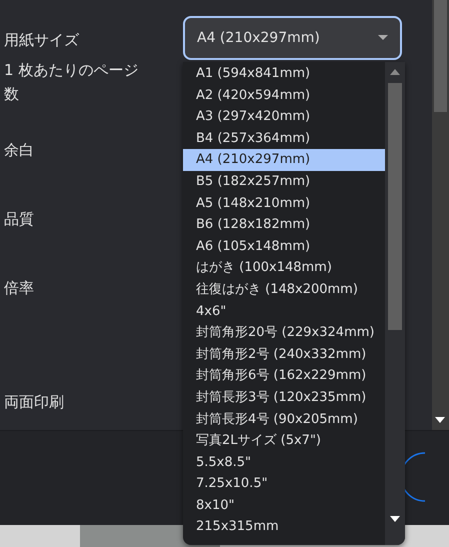 The image size is (449, 547). What do you see at coordinates (284, 333) in the screenshot?
I see `dropdown-option: 封筒角形20号 (229x324mm)` at bounding box center [284, 333].